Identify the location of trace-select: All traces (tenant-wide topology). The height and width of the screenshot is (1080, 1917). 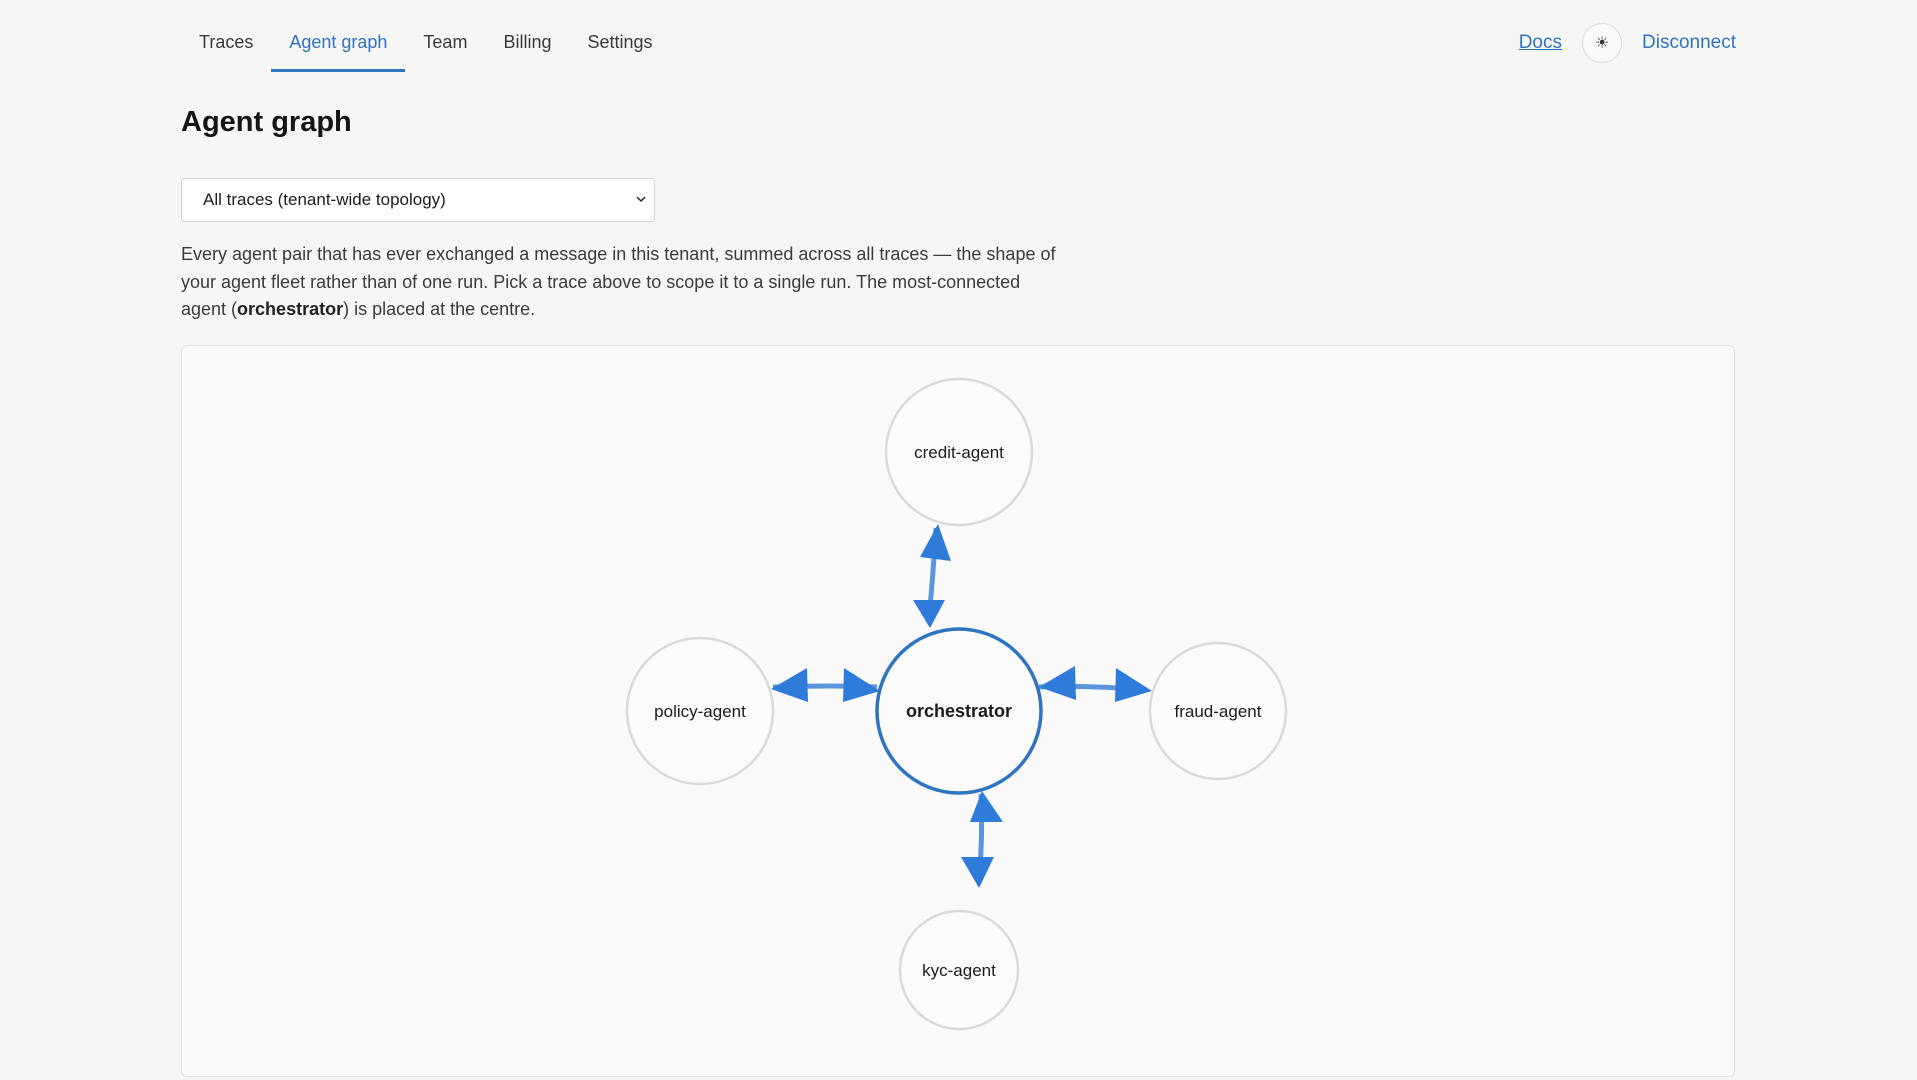
(418, 200).